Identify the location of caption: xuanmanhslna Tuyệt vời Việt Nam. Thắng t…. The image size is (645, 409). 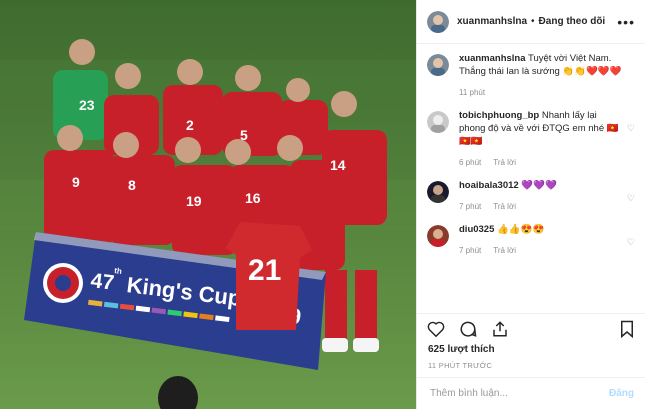
(531, 75).